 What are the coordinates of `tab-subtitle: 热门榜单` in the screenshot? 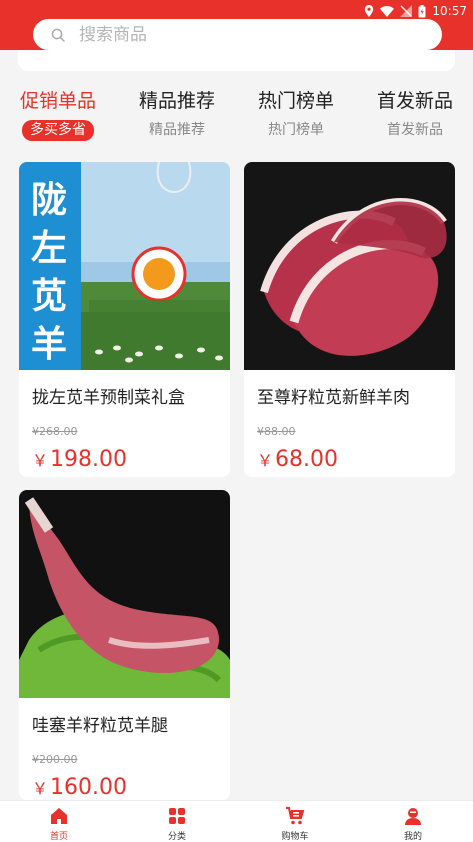 It's located at (296, 130).